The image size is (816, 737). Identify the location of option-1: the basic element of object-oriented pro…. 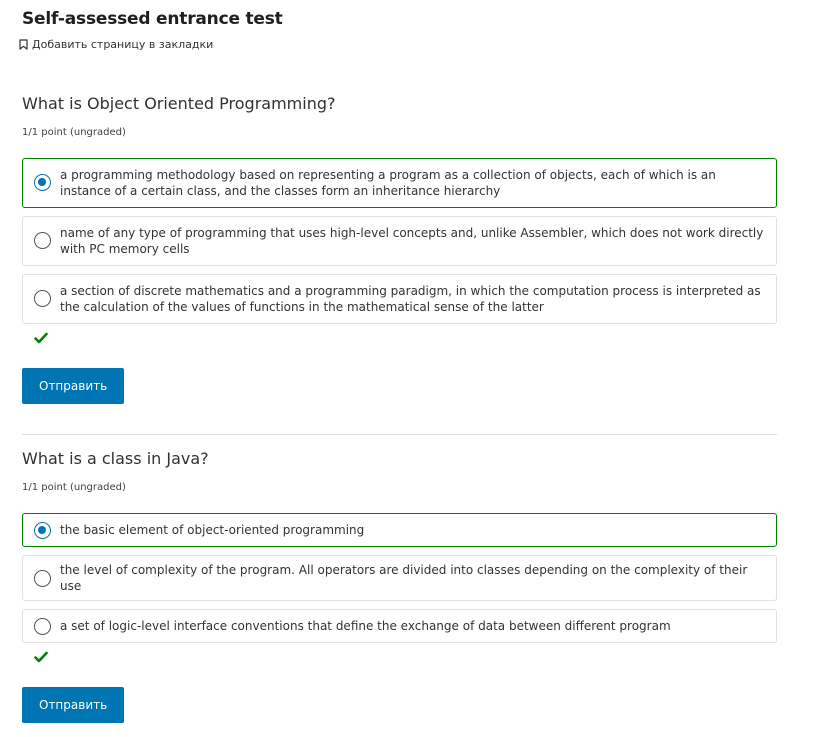
(399, 530).